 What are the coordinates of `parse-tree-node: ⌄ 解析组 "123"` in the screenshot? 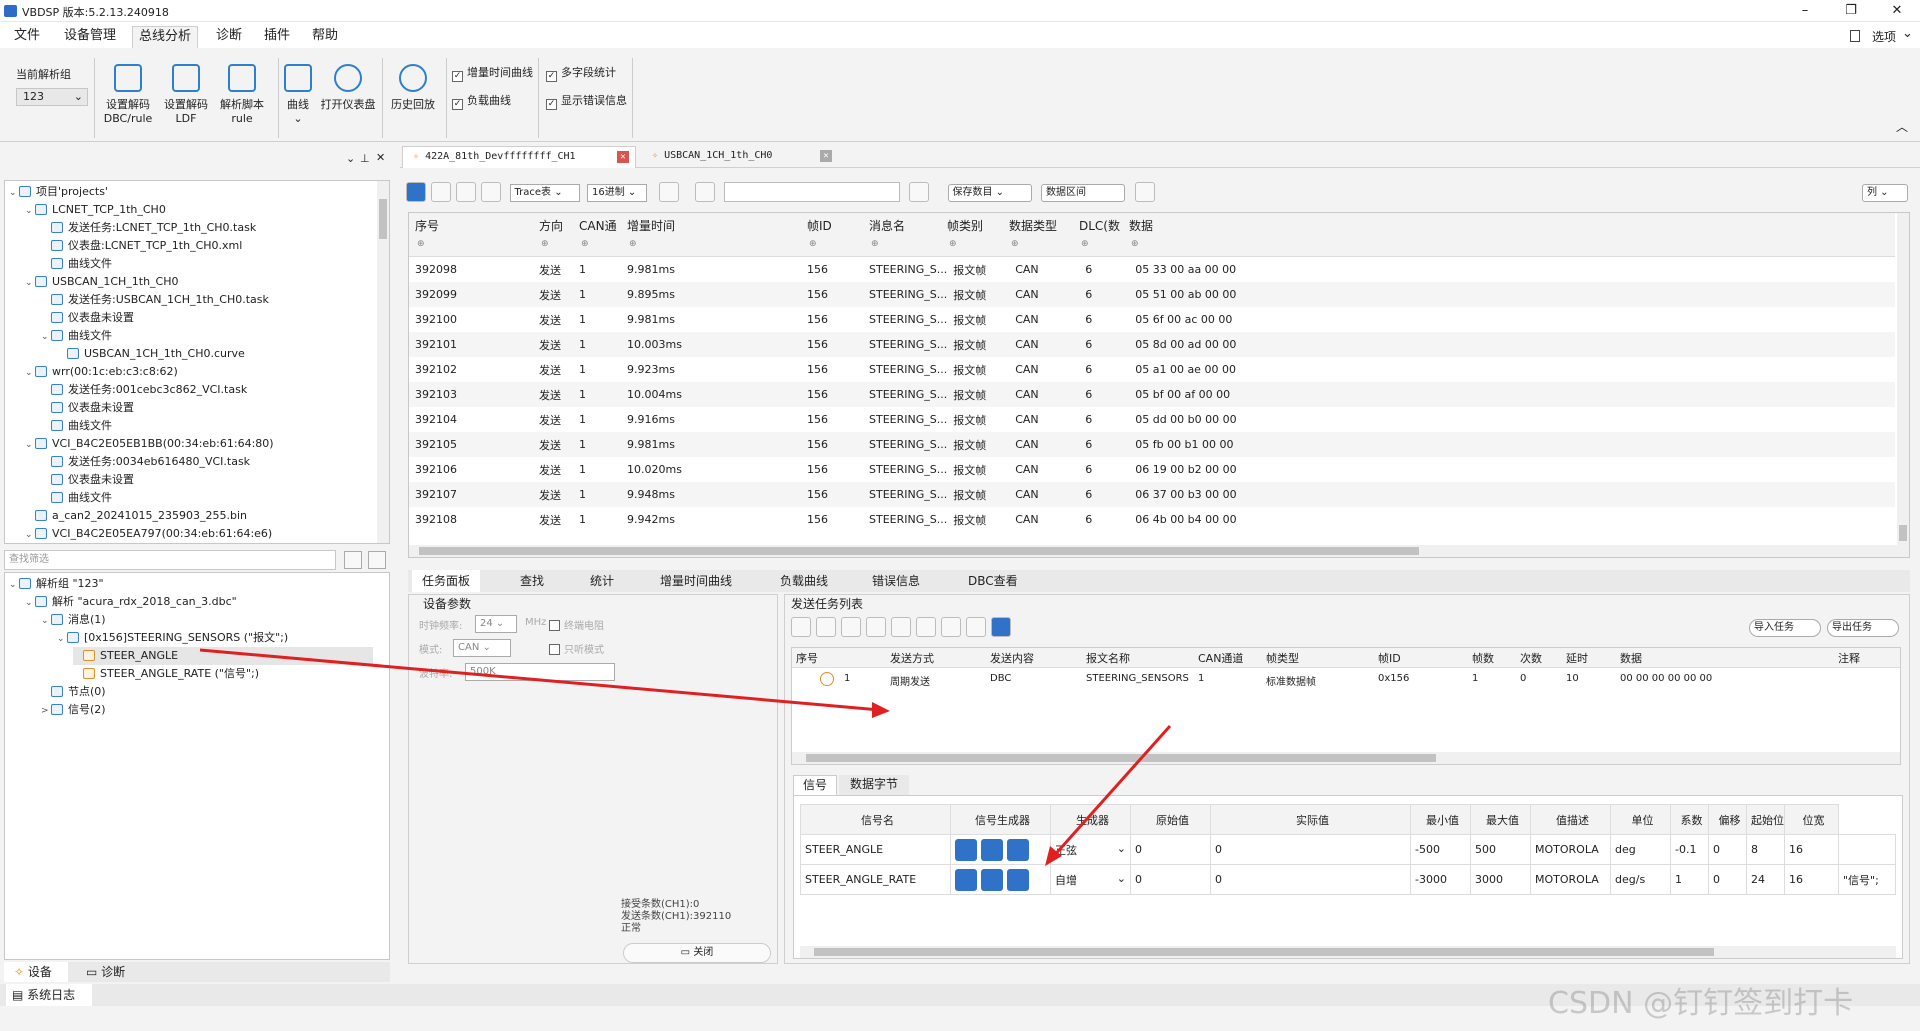 It's located at (56, 584).